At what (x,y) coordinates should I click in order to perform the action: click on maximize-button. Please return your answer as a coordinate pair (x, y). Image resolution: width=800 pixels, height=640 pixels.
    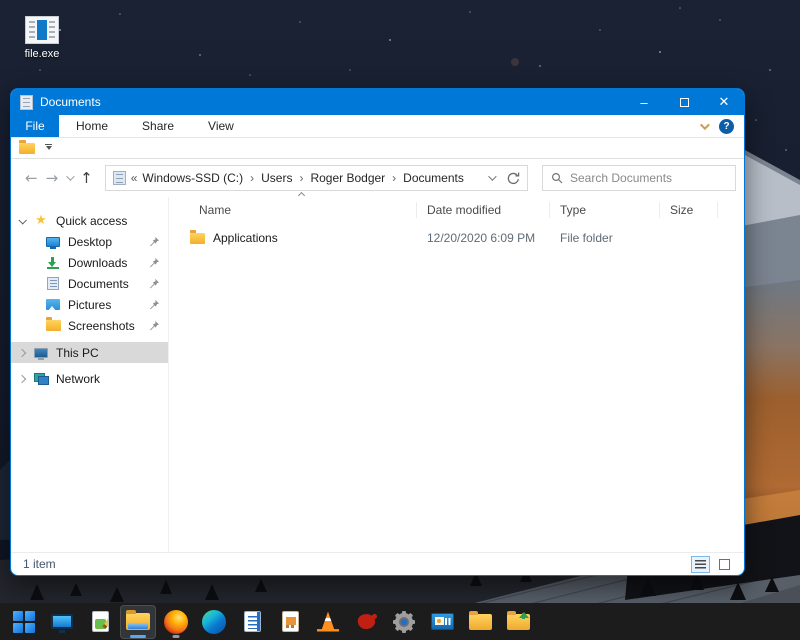
    Looking at the image, I should click on (684, 102).